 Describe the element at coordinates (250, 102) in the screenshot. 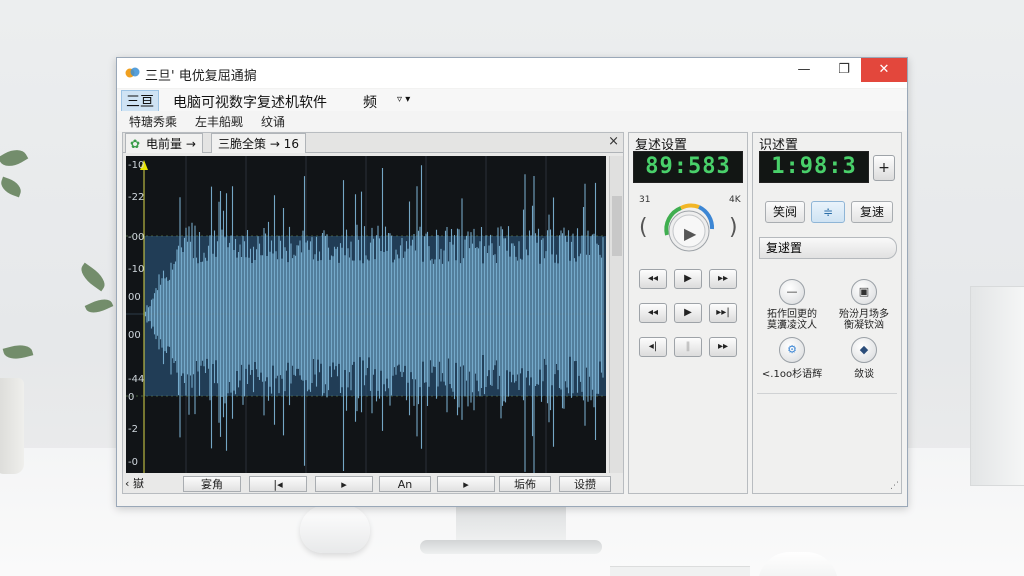

I see `menu-item-app-name: 电脑可视数字复述机软件` at that location.